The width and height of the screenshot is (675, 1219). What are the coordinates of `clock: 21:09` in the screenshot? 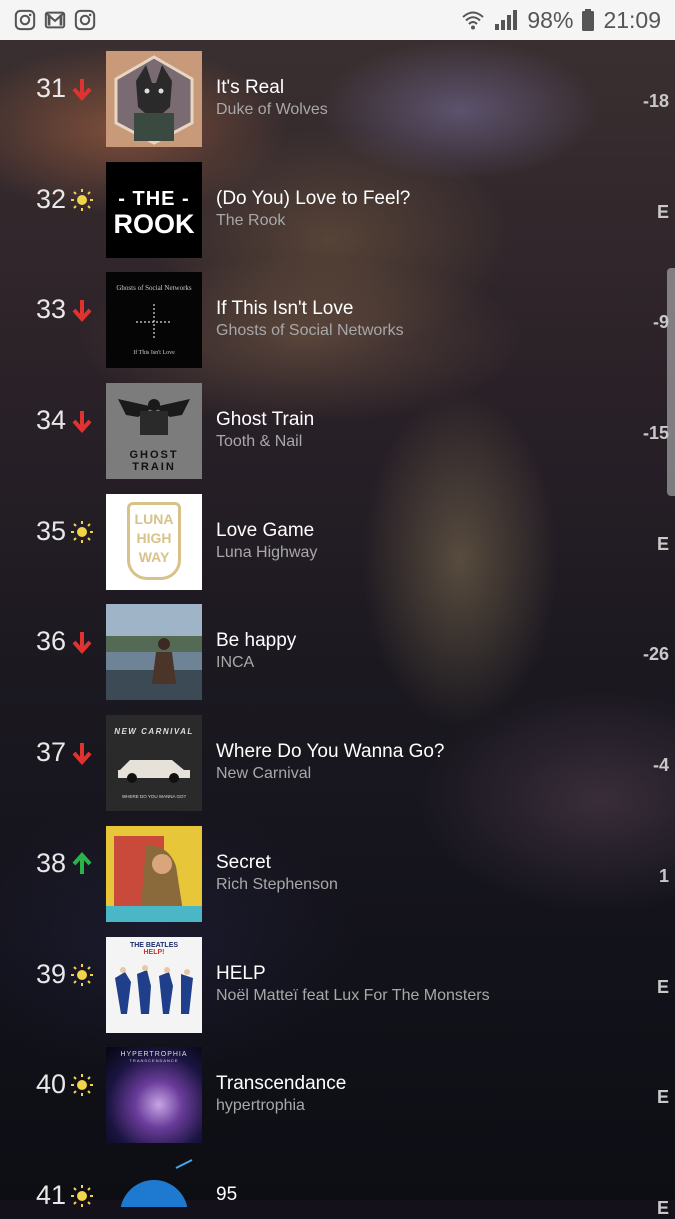 It's located at (632, 19).